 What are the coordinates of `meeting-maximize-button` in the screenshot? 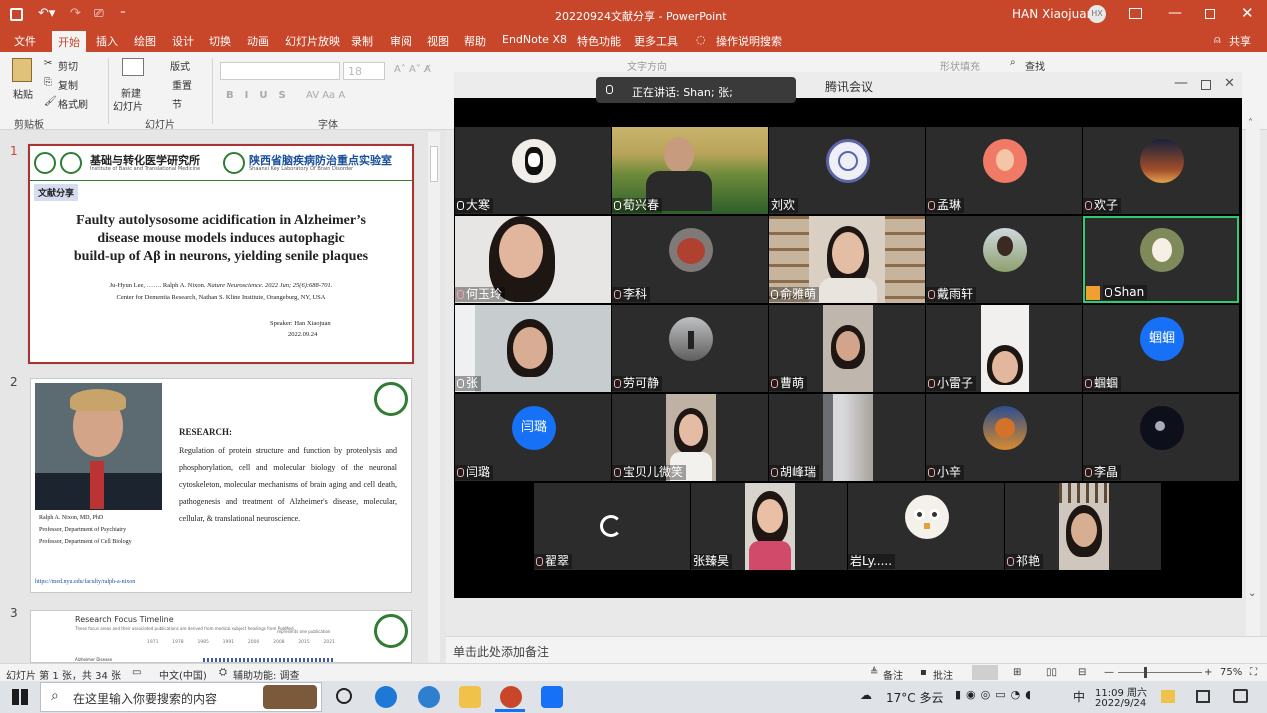 It's located at (1206, 85).